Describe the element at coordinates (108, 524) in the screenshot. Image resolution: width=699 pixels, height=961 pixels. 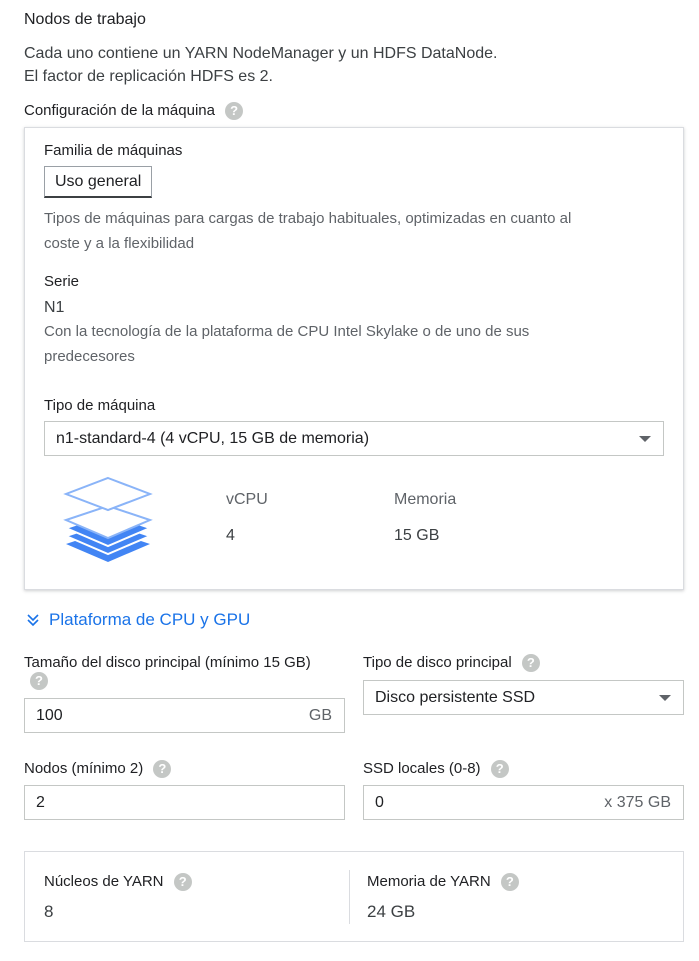
I see `layers-stack-icon` at that location.